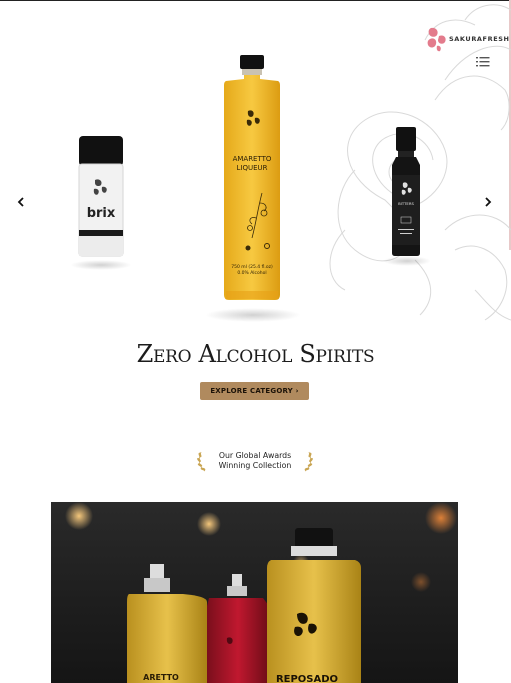 This screenshot has height=683, width=511. I want to click on laurel-right-icon, so click(308, 461).